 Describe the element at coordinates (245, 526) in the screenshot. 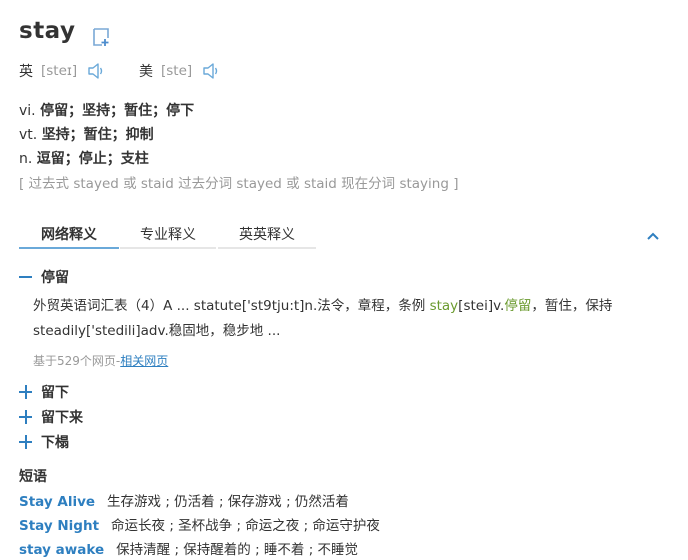

I see `phrase-translation: 命运长夜 ; 圣杯战争 ; 命运之夜 ; 命运守护夜` at that location.